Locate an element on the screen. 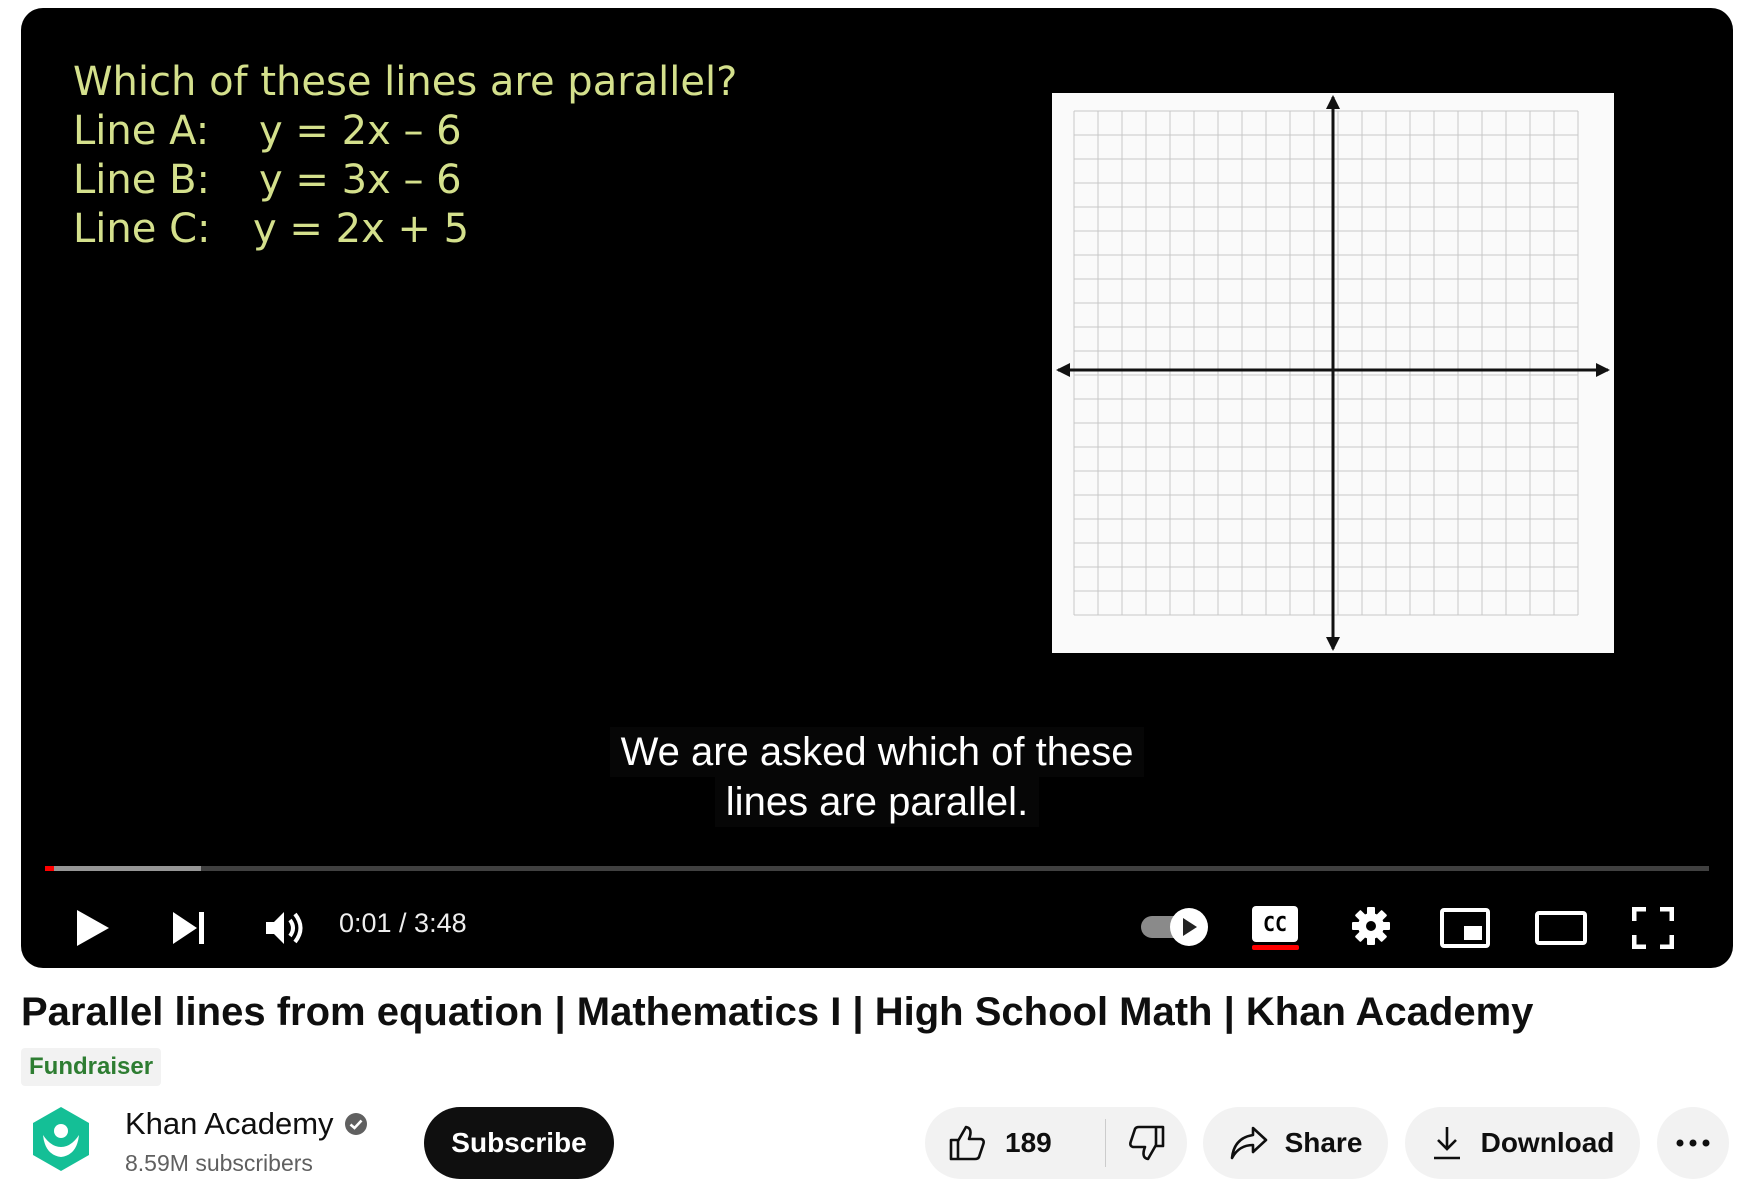  cc-icon: CC is located at coordinates (1275, 924).